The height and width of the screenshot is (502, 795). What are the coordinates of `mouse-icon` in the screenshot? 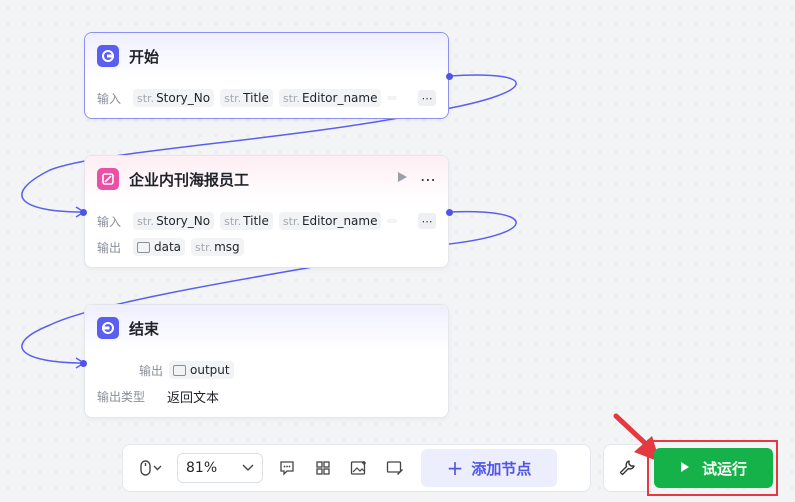 It's located at (151, 468).